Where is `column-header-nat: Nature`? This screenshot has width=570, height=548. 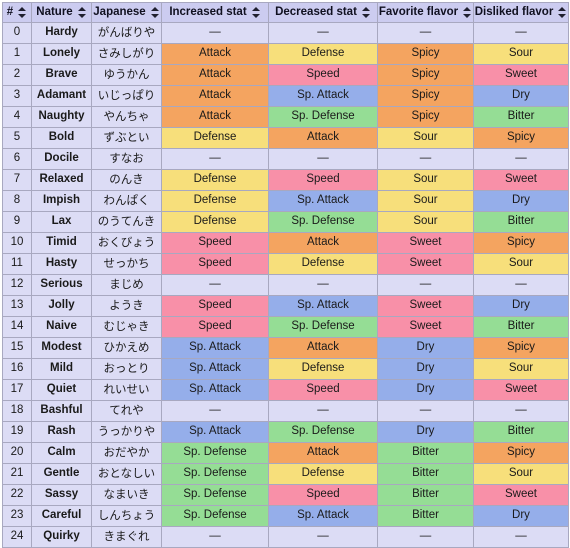 column-header-nat: Nature is located at coordinates (61, 12).